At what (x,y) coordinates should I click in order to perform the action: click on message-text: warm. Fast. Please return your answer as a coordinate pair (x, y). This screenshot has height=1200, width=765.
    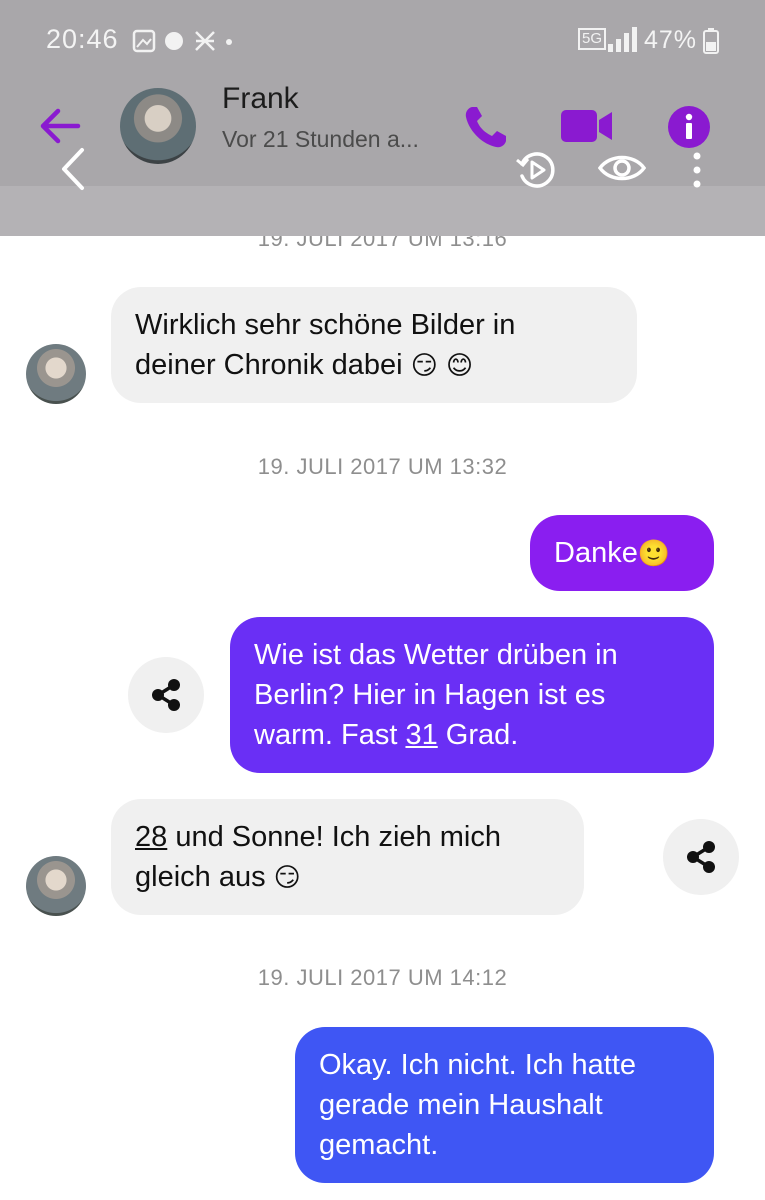
    Looking at the image, I should click on (330, 735).